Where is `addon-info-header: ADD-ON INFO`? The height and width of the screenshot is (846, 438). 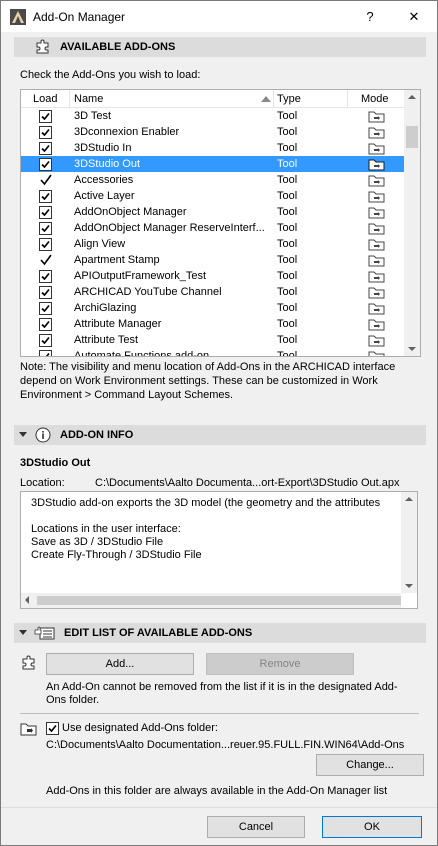 addon-info-header: ADD-ON INFO is located at coordinates (220, 435).